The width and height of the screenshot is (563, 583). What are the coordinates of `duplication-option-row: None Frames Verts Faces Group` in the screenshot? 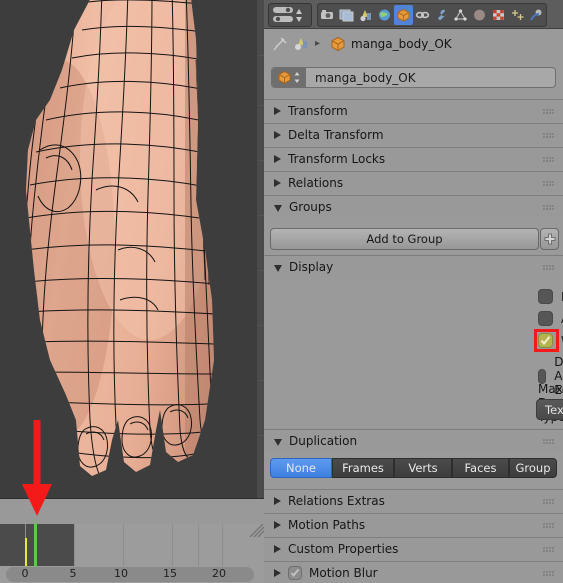 It's located at (413, 469).